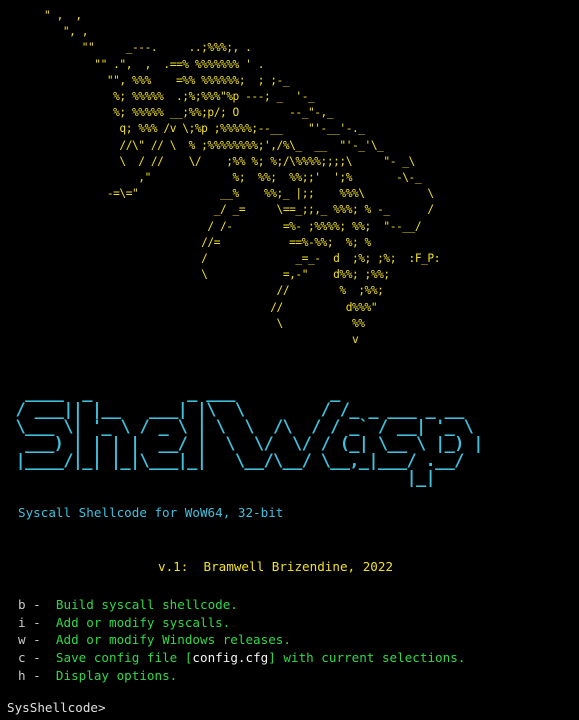 This screenshot has width=579, height=720. I want to click on menu-item-windows-releases: w - Add or modify Windows releases., so click(241, 640).